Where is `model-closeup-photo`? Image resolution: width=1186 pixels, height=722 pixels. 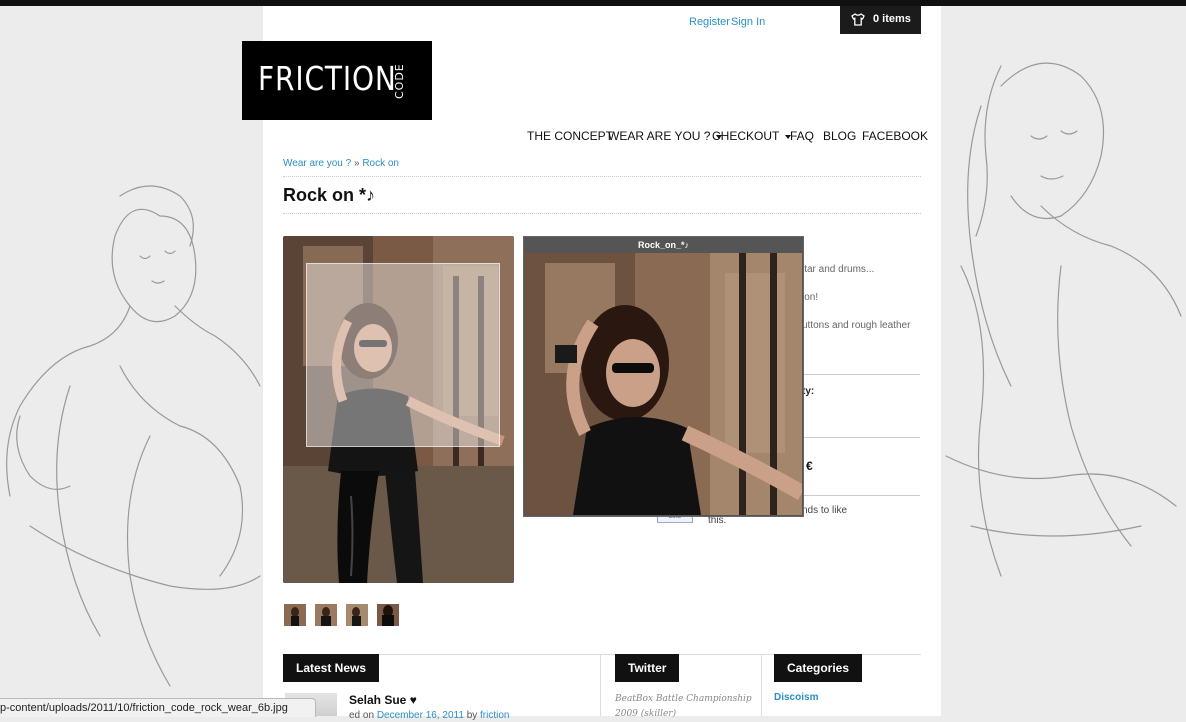 model-closeup-photo is located at coordinates (663, 384).